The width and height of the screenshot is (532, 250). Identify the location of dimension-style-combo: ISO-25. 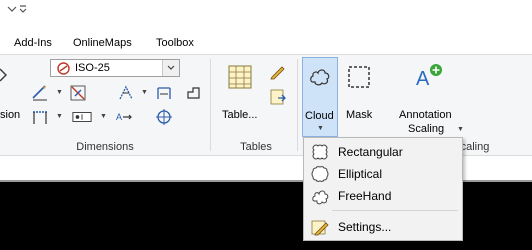
(115, 68).